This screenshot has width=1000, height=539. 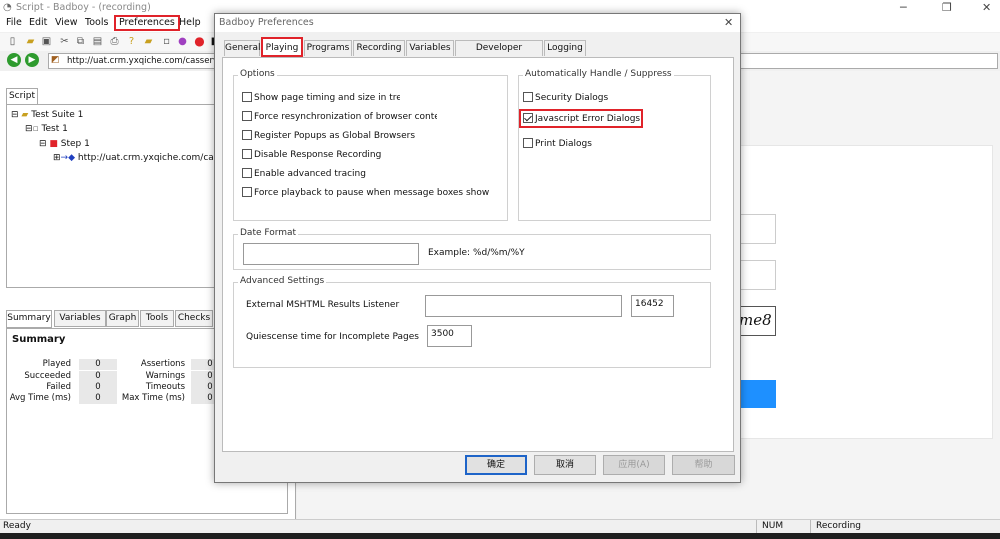 I want to click on option-security-dialogs: Security Dialogs, so click(x=613, y=97).